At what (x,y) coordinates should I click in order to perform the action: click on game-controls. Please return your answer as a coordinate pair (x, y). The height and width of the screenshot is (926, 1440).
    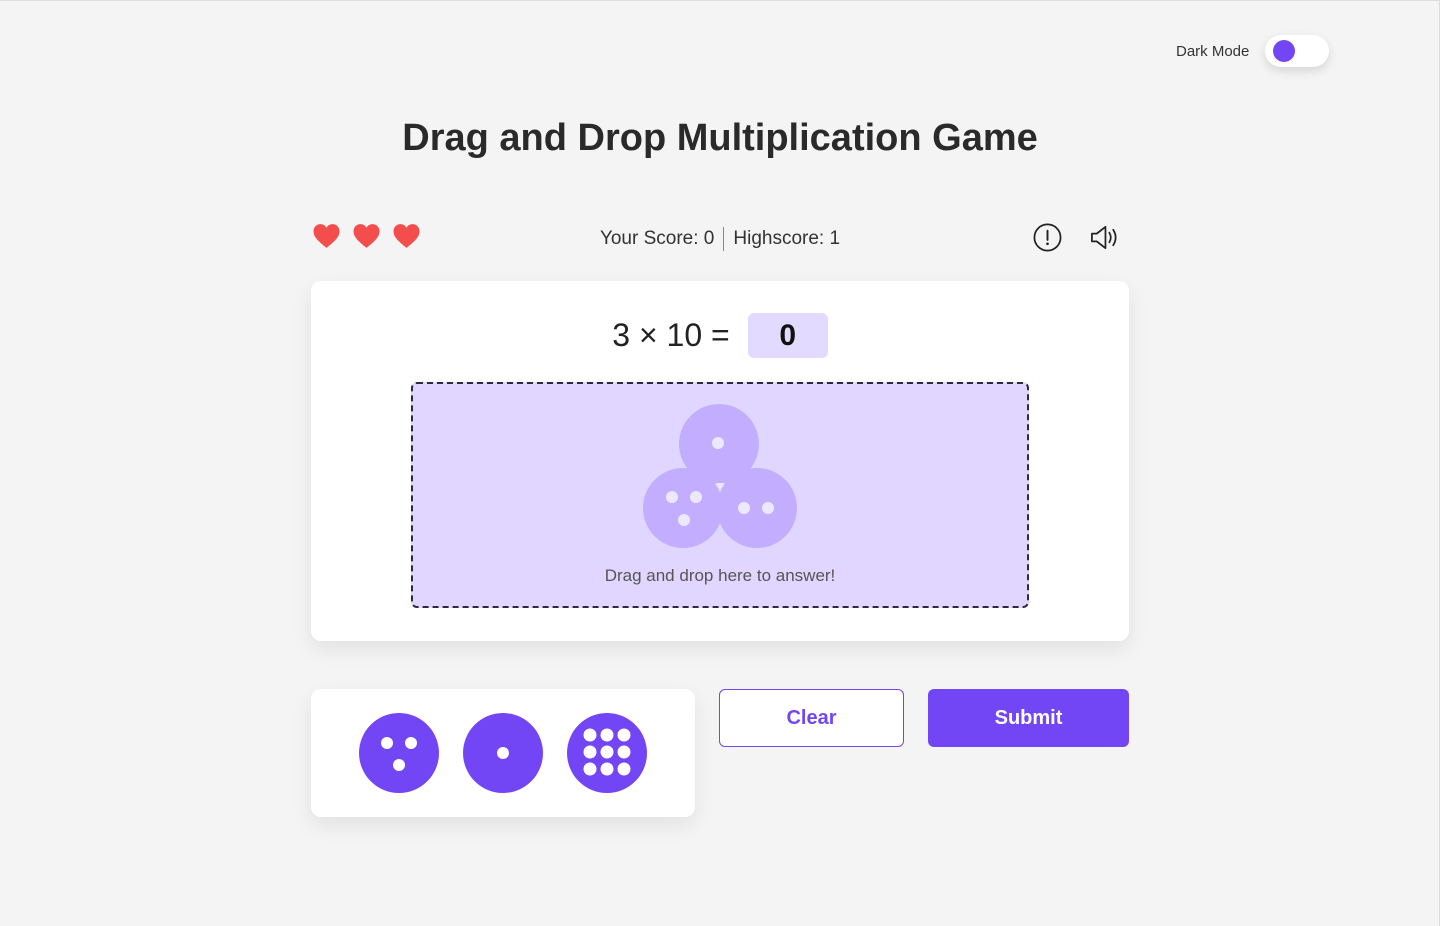
    Looking at the image, I should click on (1076, 237).